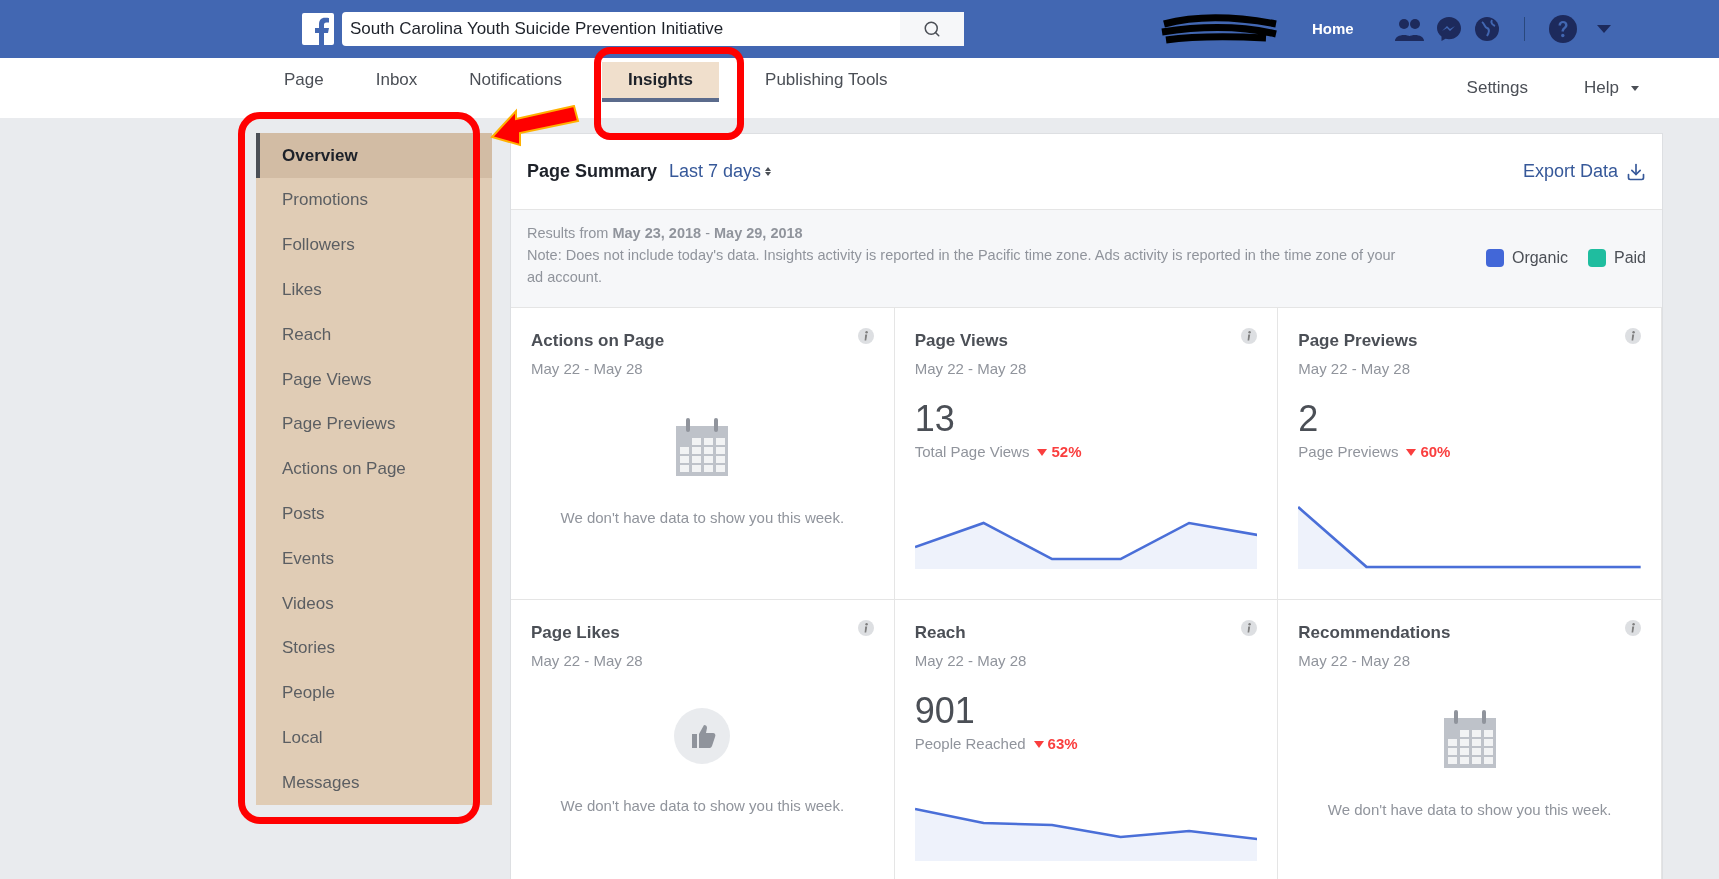  Describe the element at coordinates (621, 29) in the screenshot. I see `search-input: South Carolina Youth Suicide Prevention Initiative` at that location.